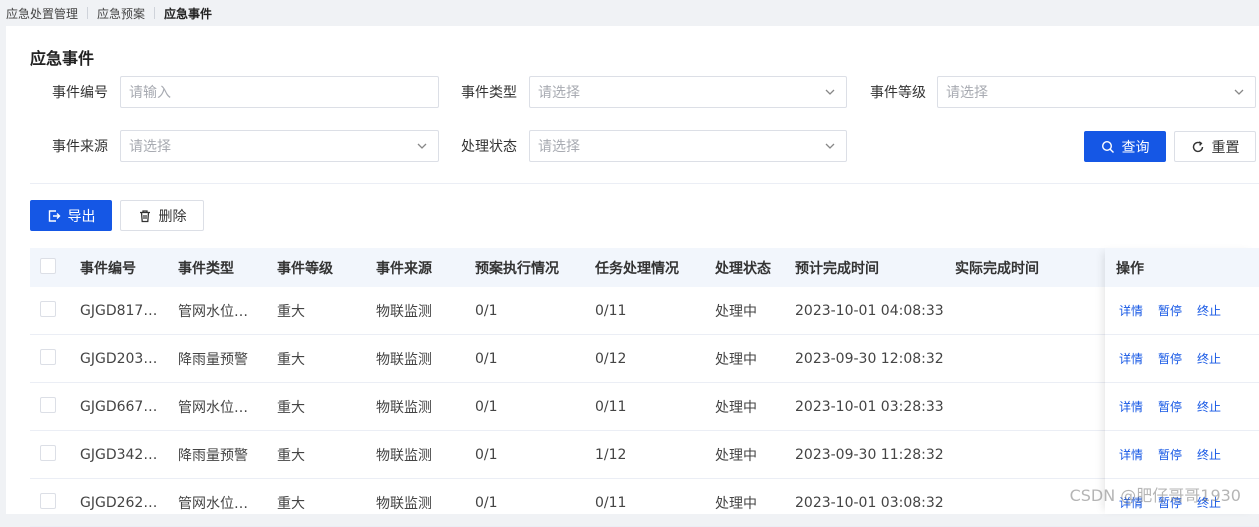 The height and width of the screenshot is (527, 1259). What do you see at coordinates (425, 268) in the screenshot?
I see `column-header: 事件来源` at bounding box center [425, 268].